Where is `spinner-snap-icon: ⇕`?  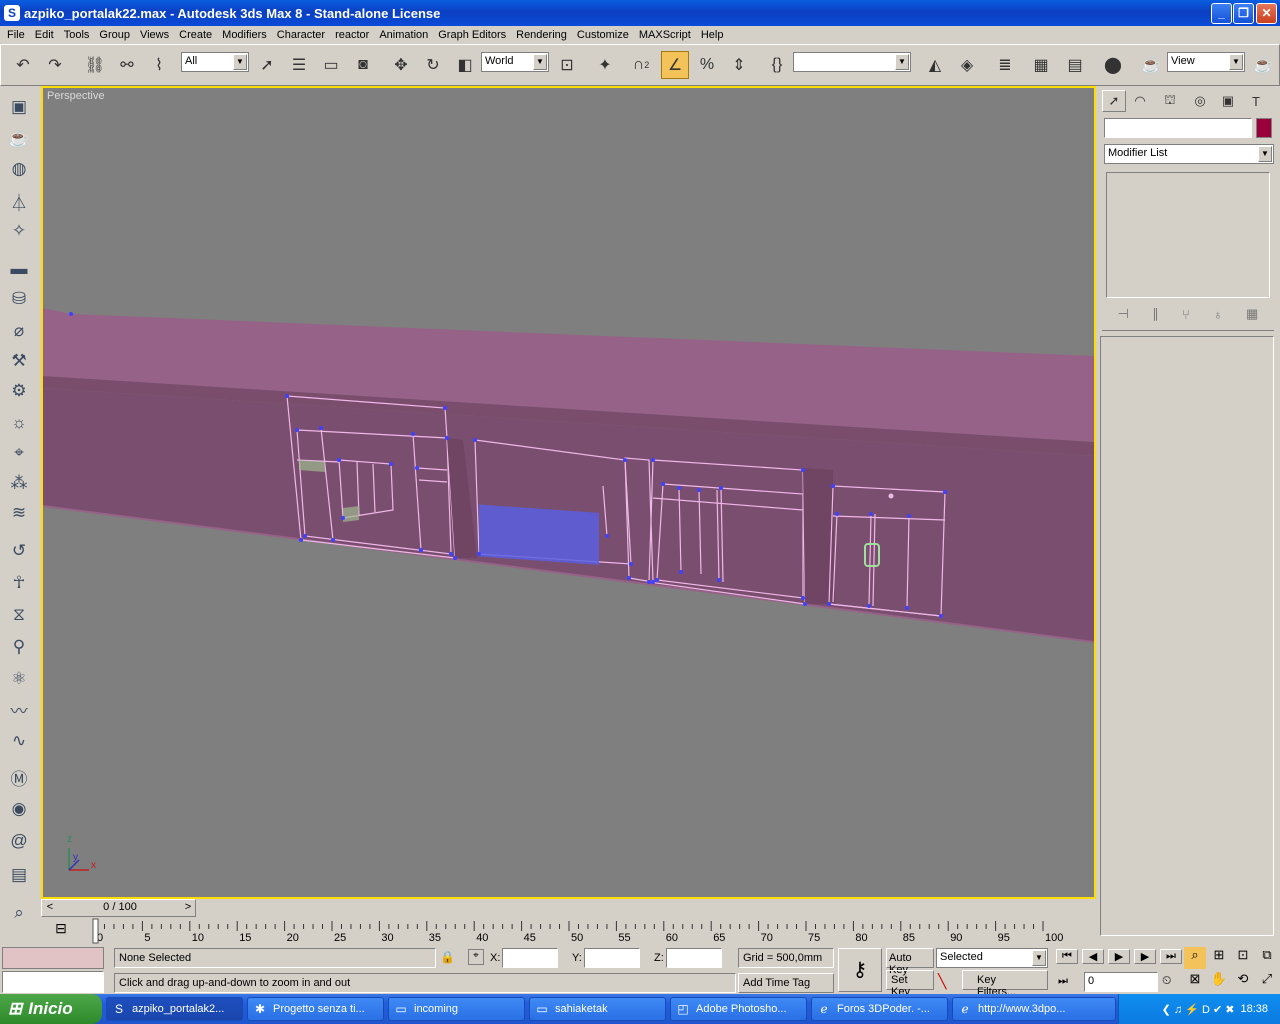
spinner-snap-icon: ⇕ is located at coordinates (739, 65).